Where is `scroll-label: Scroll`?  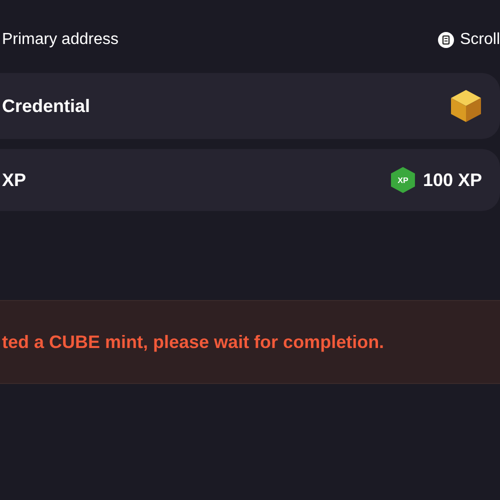 scroll-label: Scroll is located at coordinates (480, 40).